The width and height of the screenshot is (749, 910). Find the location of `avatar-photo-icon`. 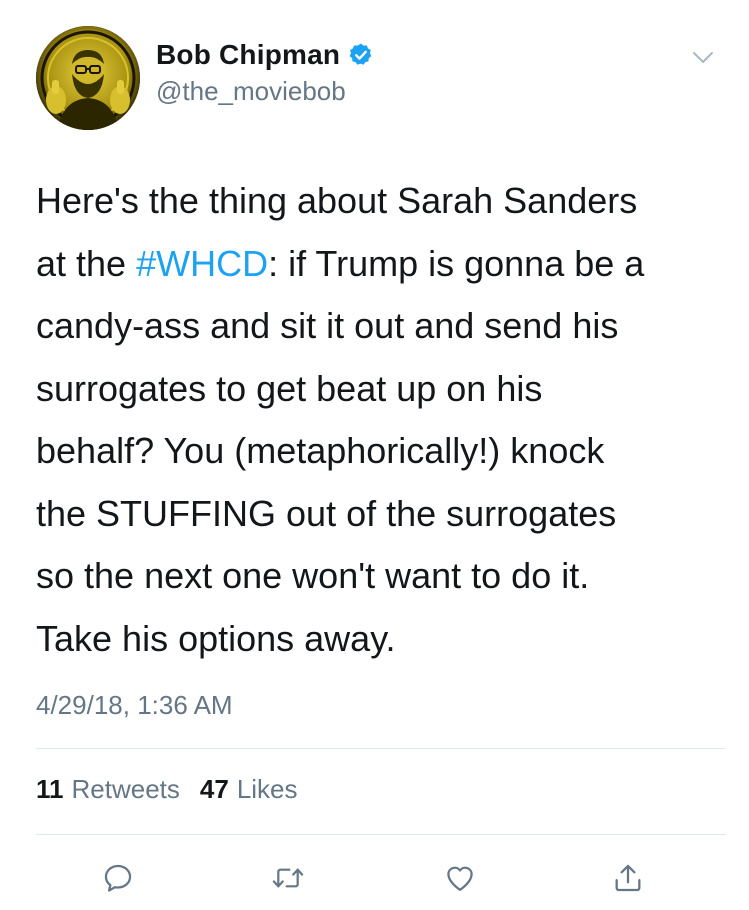

avatar-photo-icon is located at coordinates (88, 78).